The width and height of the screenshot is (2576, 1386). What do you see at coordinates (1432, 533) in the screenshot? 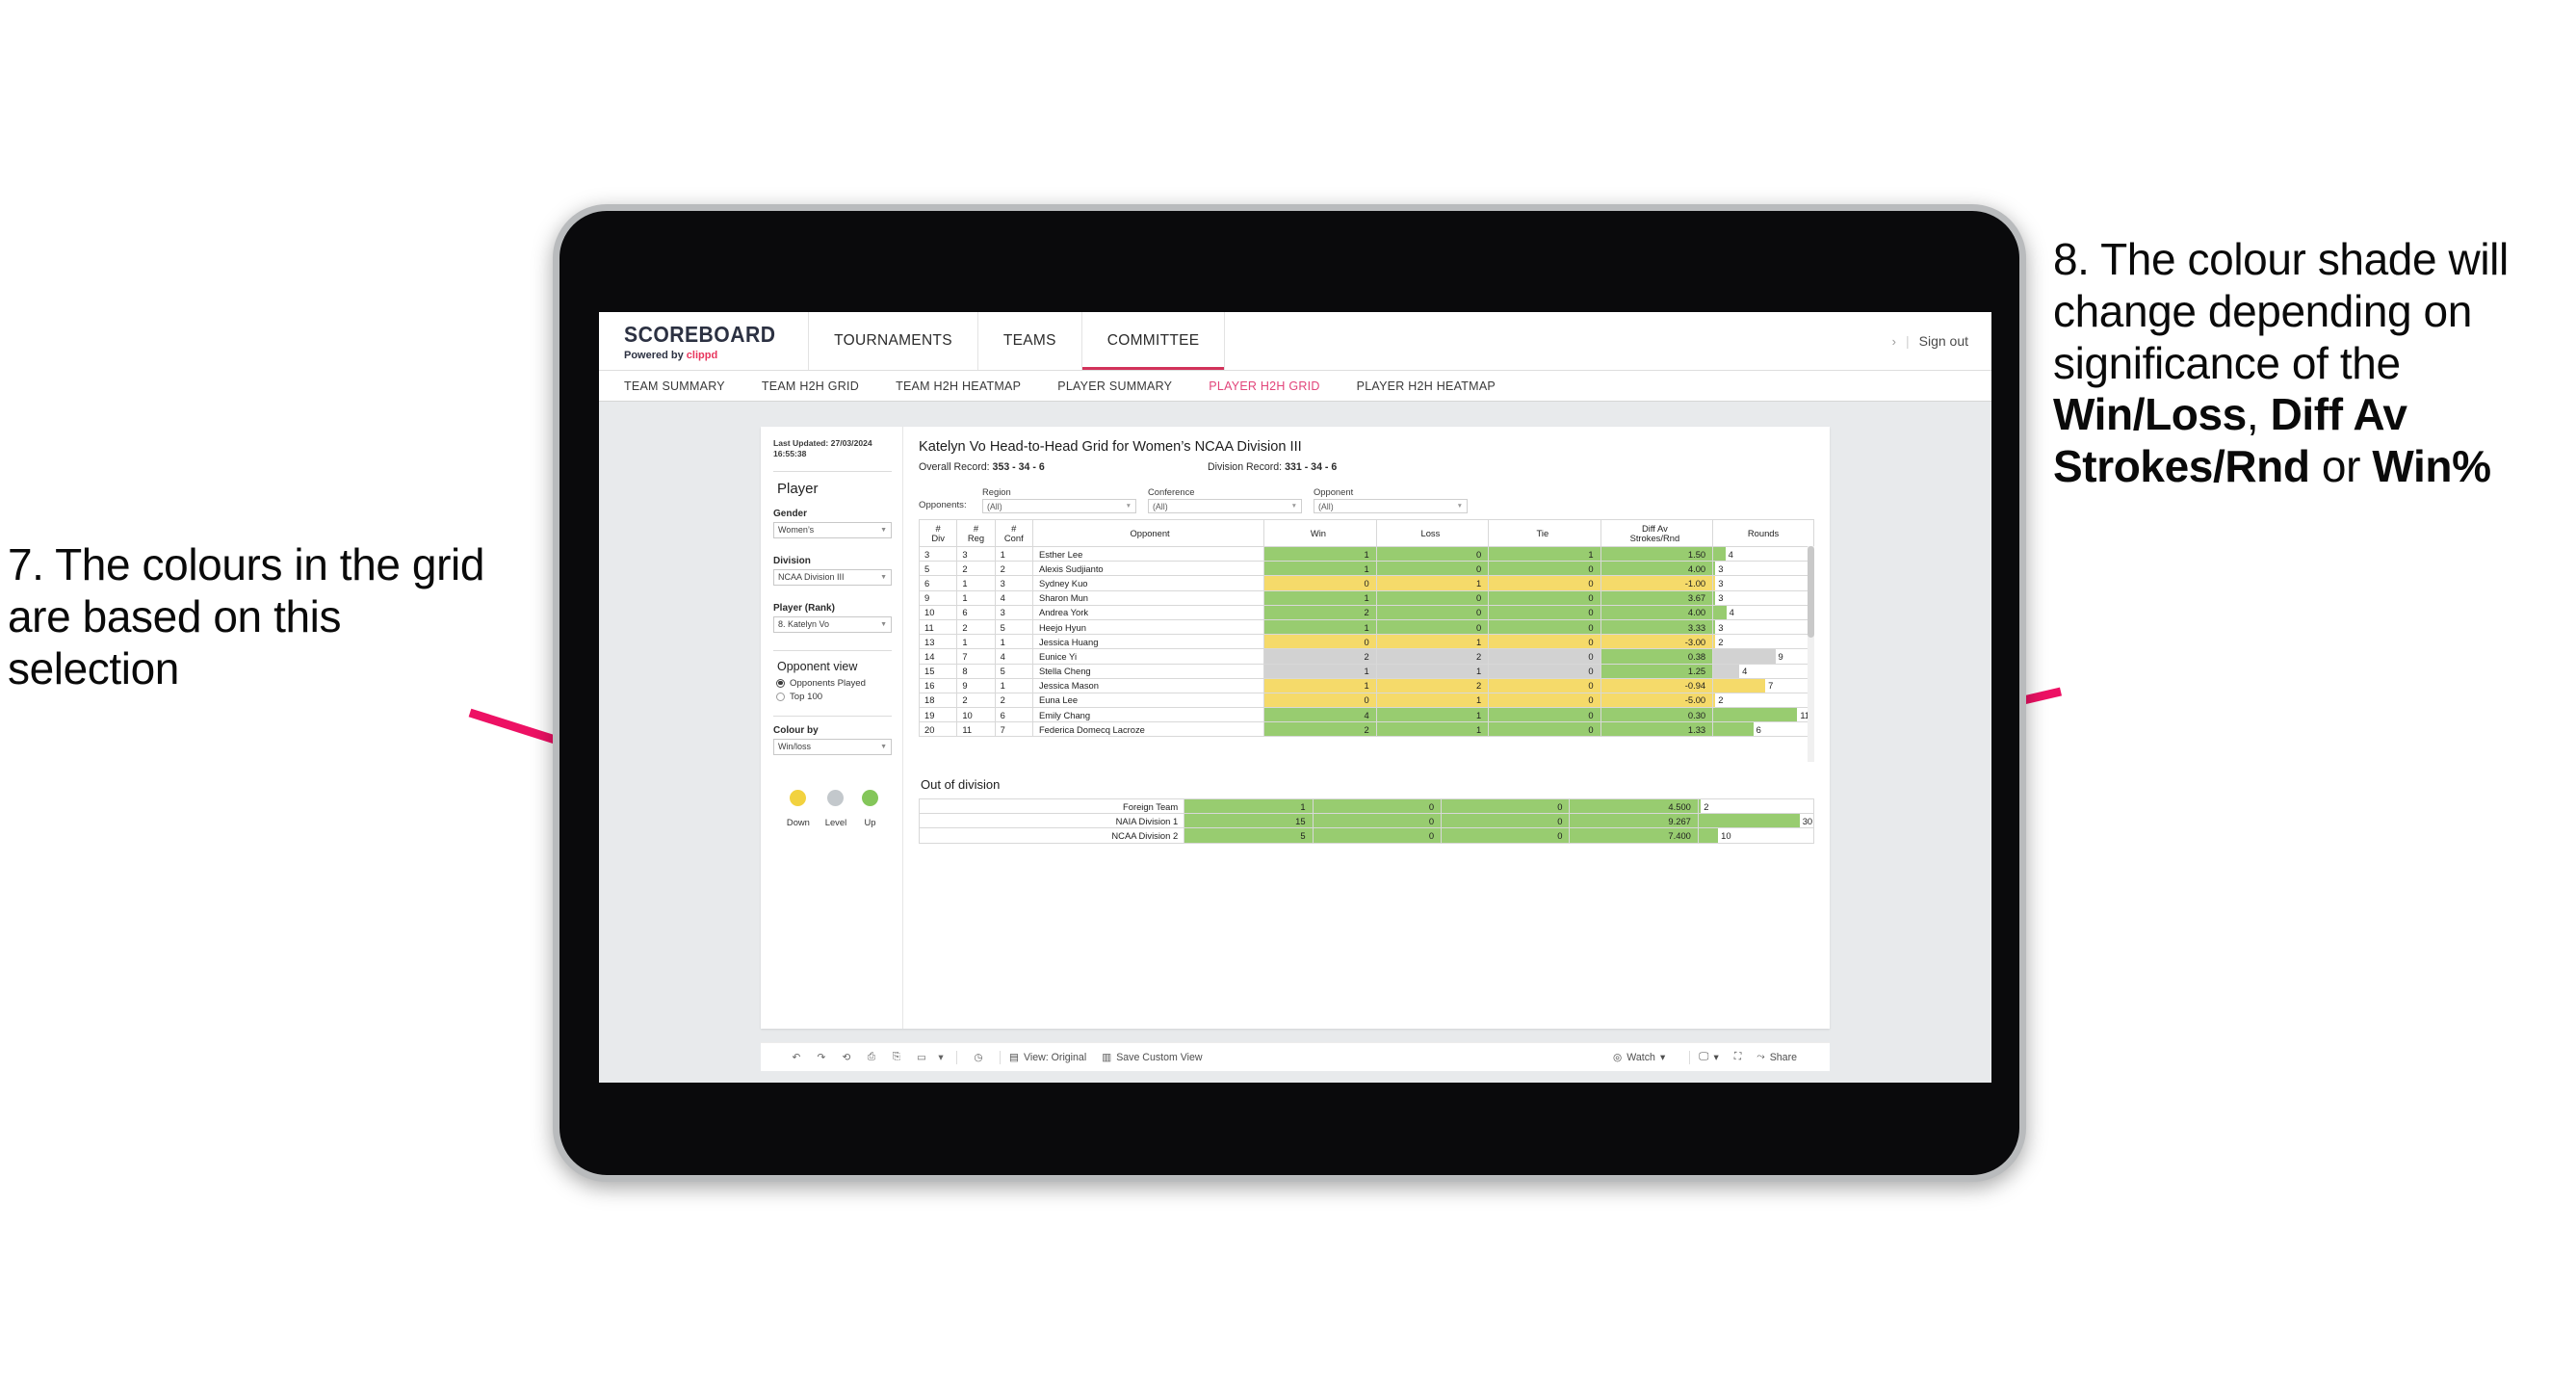
I see `table-col-header: Loss` at bounding box center [1432, 533].